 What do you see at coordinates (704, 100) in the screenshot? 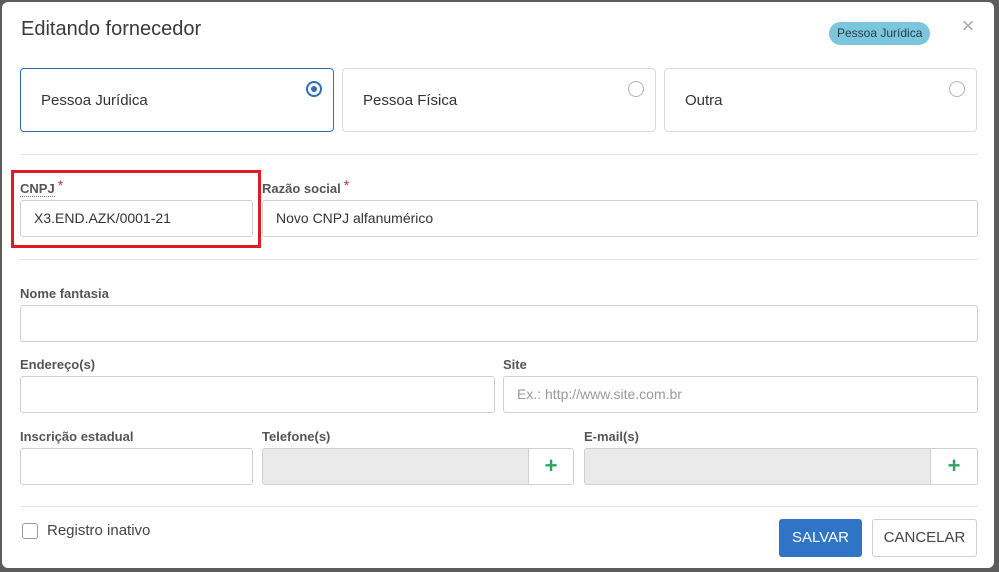
I see `type-option-label: Outra` at bounding box center [704, 100].